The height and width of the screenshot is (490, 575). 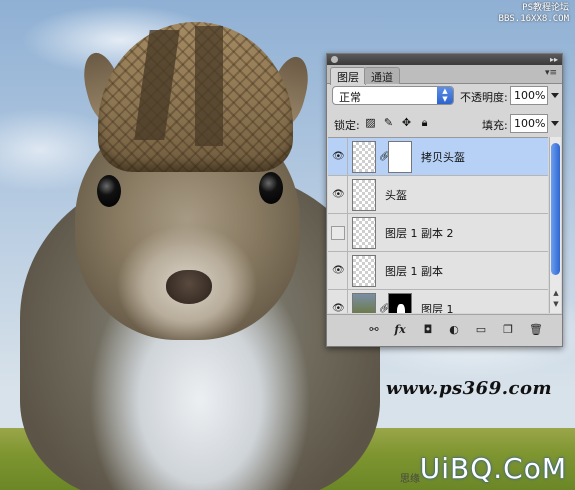 What do you see at coordinates (374, 330) in the screenshot?
I see `link-layers-icon: ⚯` at bounding box center [374, 330].